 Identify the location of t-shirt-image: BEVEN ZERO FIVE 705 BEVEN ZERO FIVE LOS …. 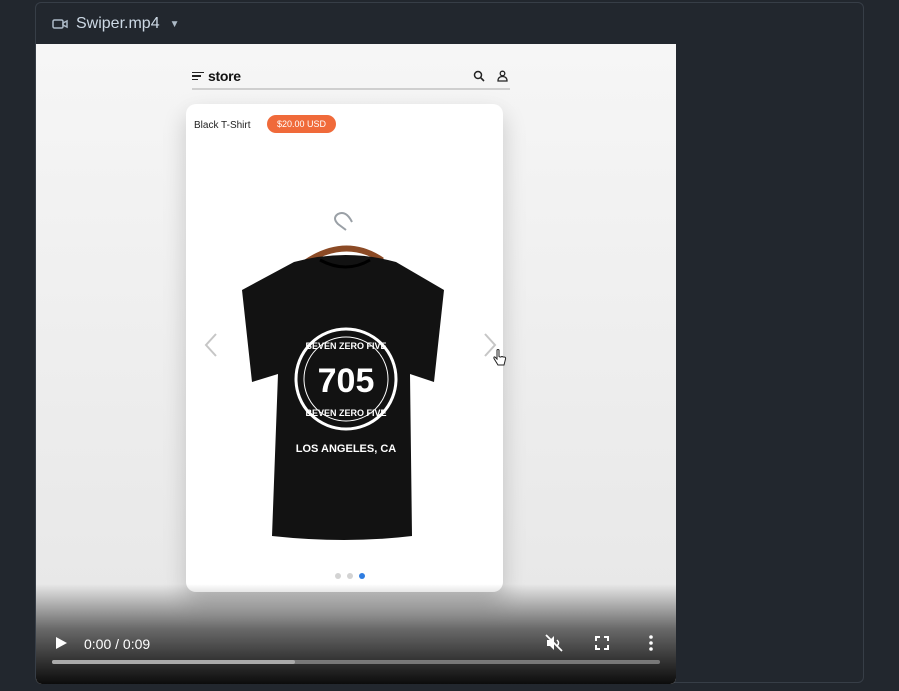
(343, 376).